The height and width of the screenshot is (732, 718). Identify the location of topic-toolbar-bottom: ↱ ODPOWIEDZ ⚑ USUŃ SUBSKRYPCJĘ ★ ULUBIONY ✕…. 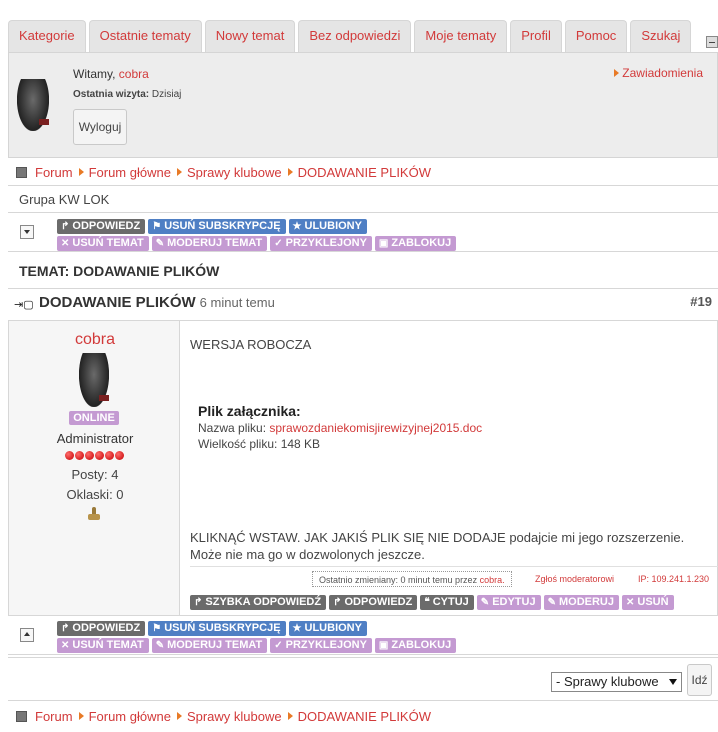
(363, 635).